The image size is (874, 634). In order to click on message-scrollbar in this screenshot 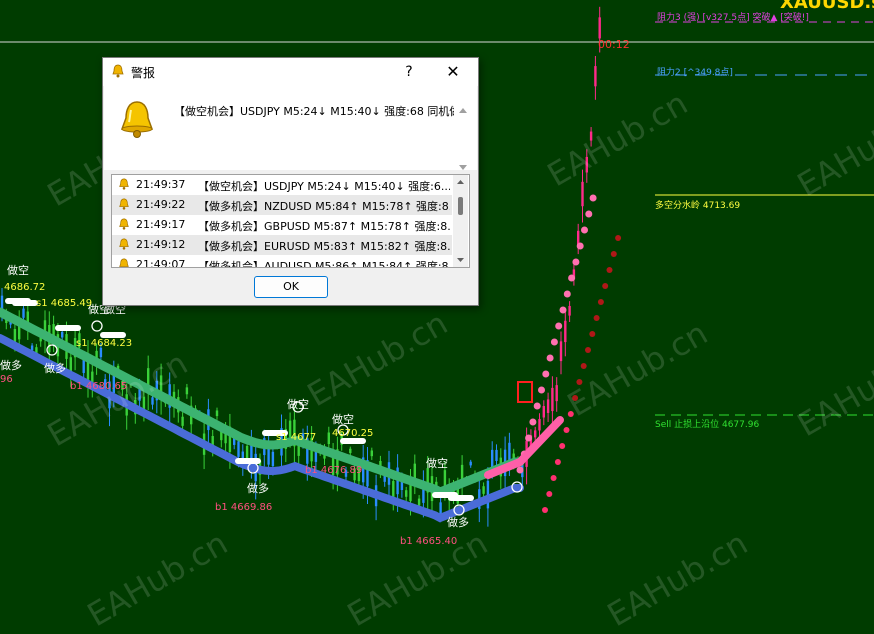, I will do `click(463, 139)`.